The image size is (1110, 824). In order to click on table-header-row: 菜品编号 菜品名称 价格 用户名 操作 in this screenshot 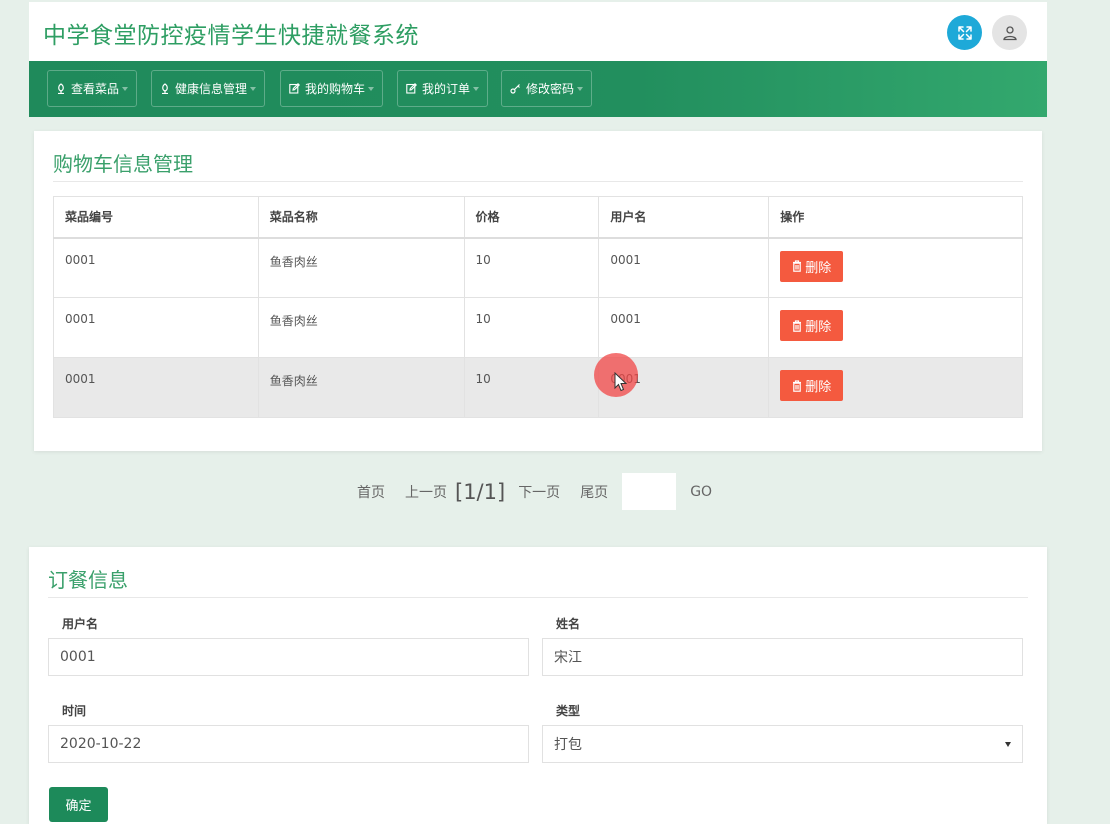, I will do `click(538, 217)`.